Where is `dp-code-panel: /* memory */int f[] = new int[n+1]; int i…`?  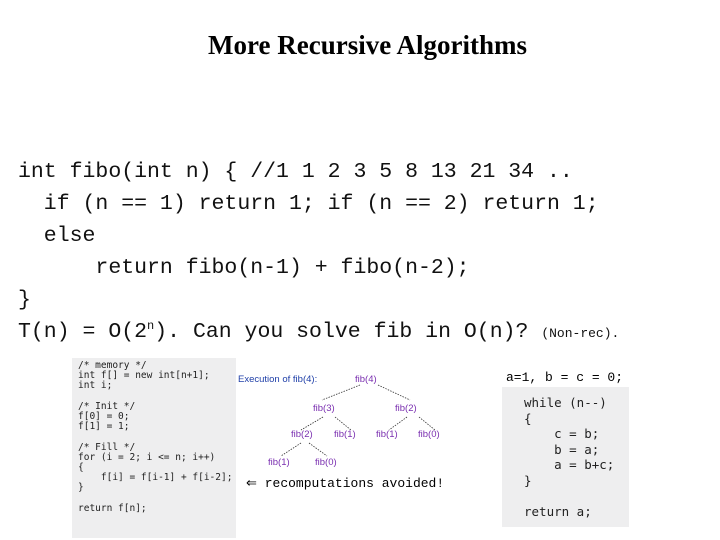
dp-code-panel: /* memory */int f[] = new int[n+1]; int i… is located at coordinates (154, 448).